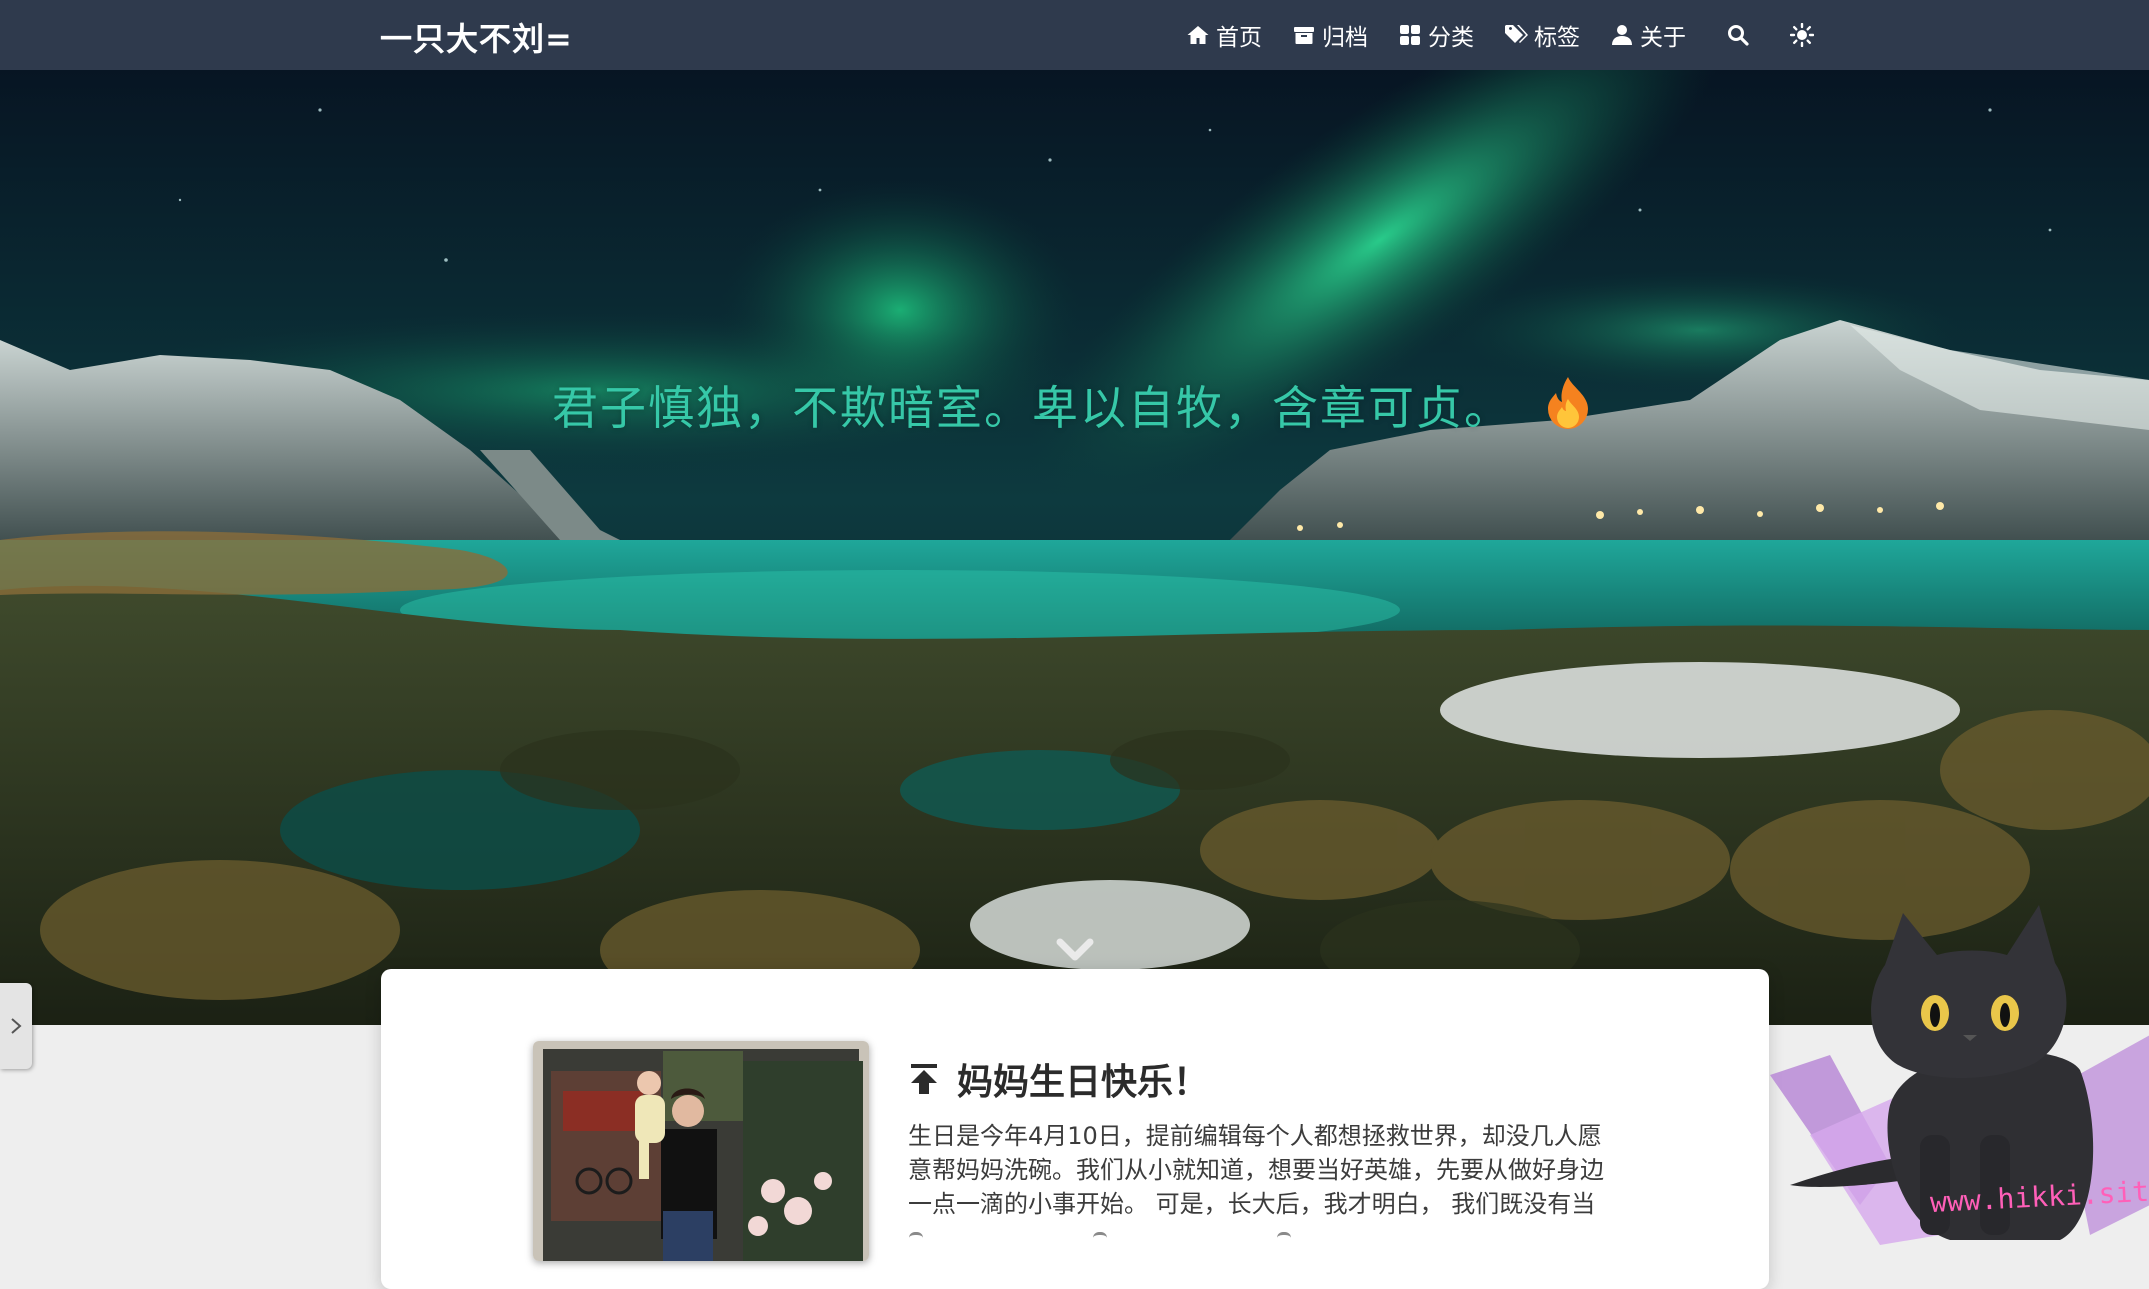  I want to click on pin-top-icon, so click(924, 1079).